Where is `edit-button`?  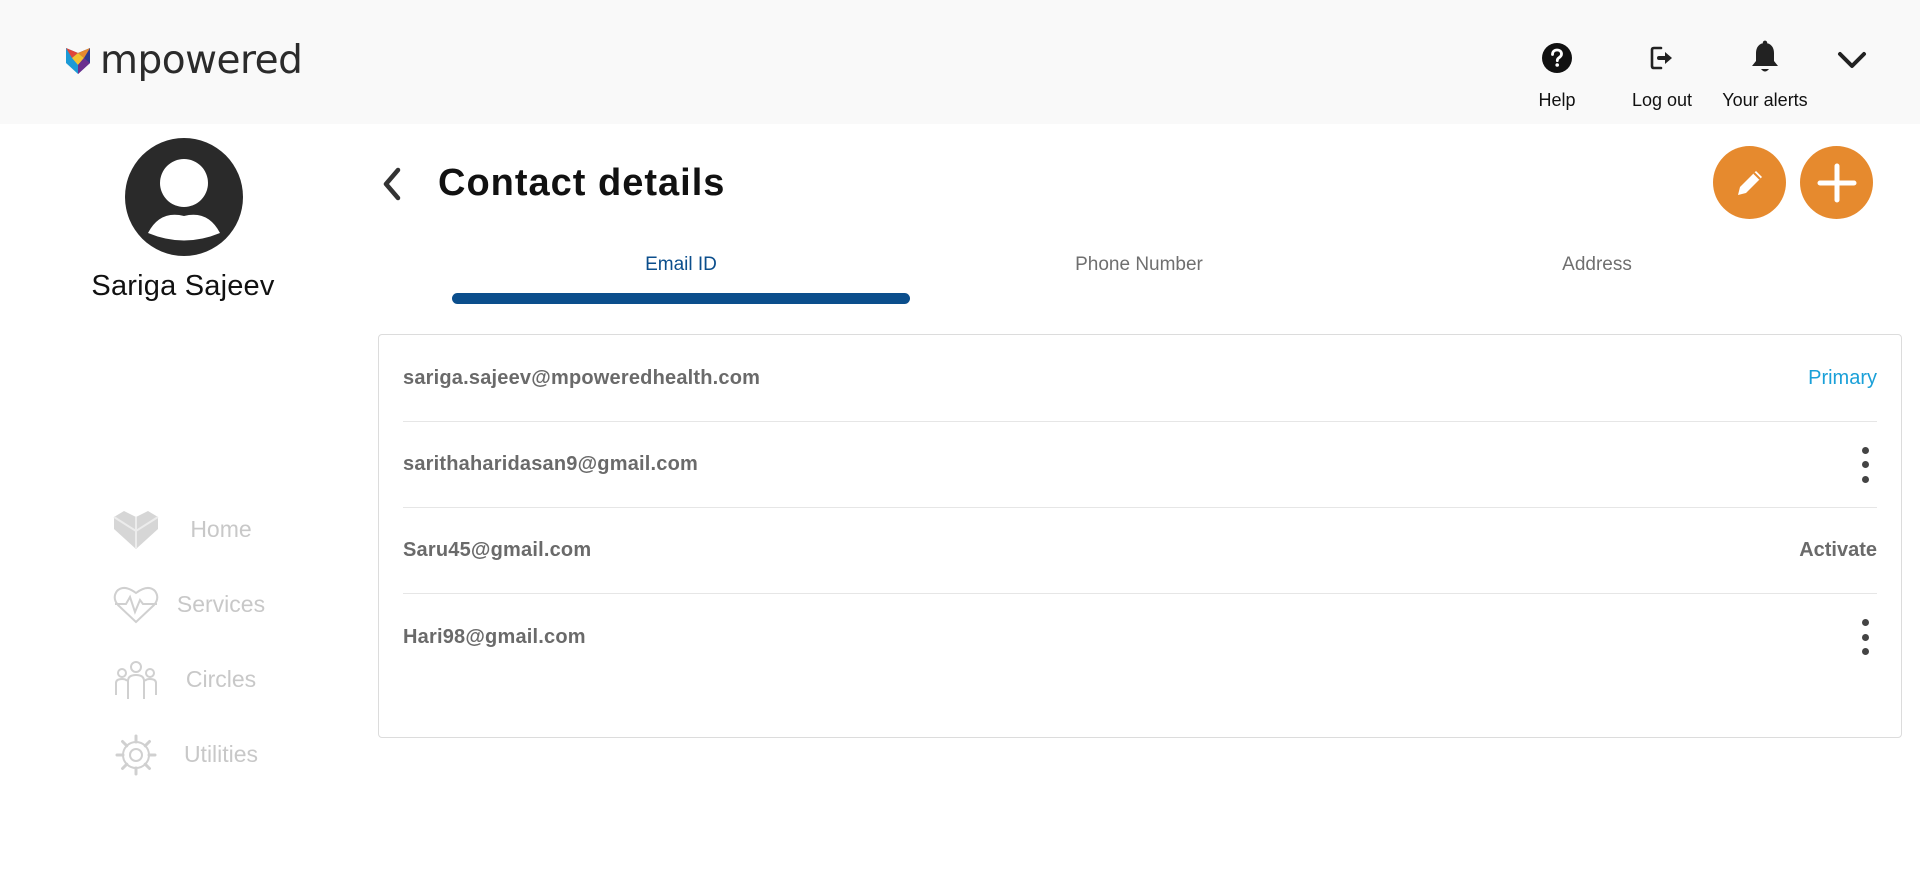
edit-button is located at coordinates (1749, 182).